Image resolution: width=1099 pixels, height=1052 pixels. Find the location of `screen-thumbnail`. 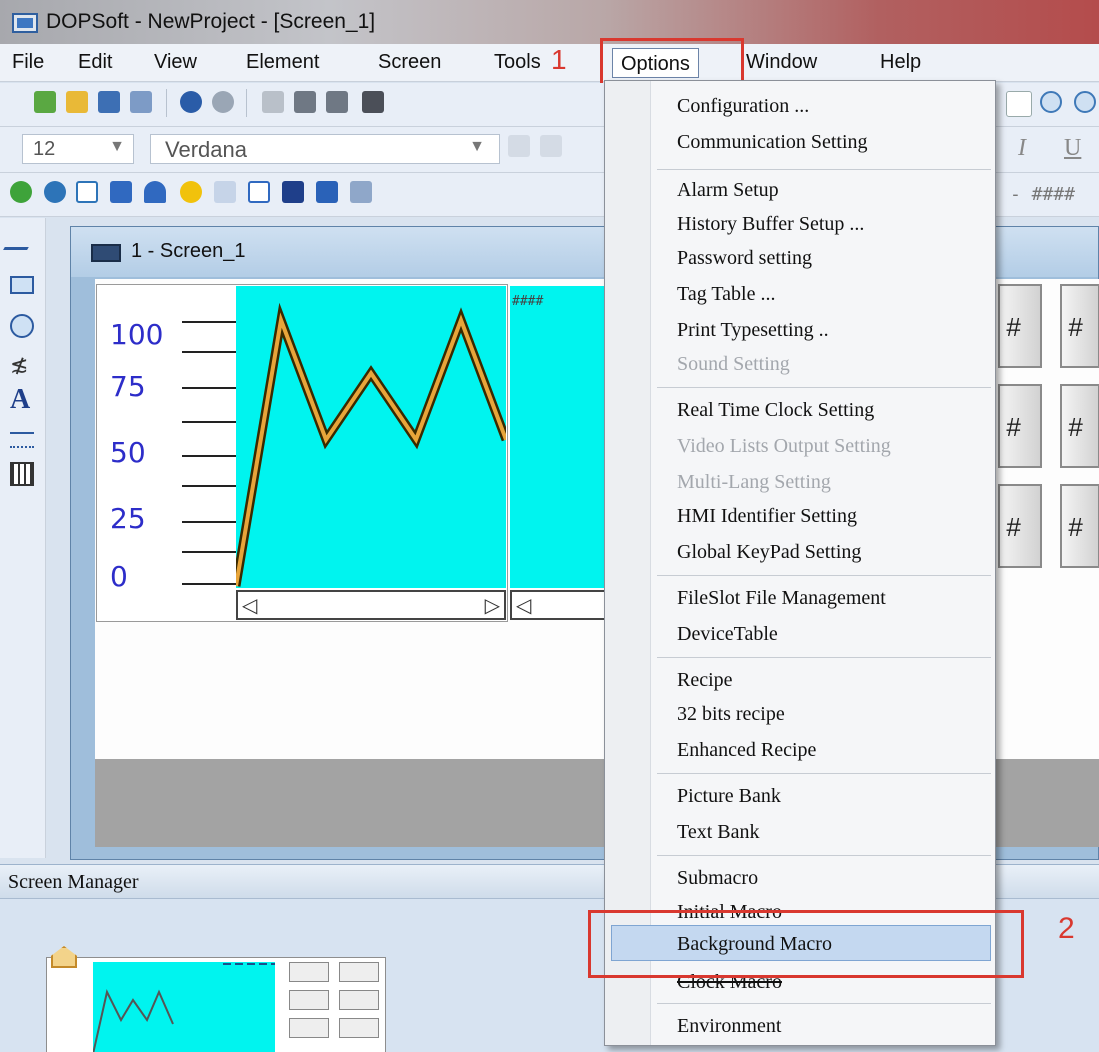

screen-thumbnail is located at coordinates (216, 999).